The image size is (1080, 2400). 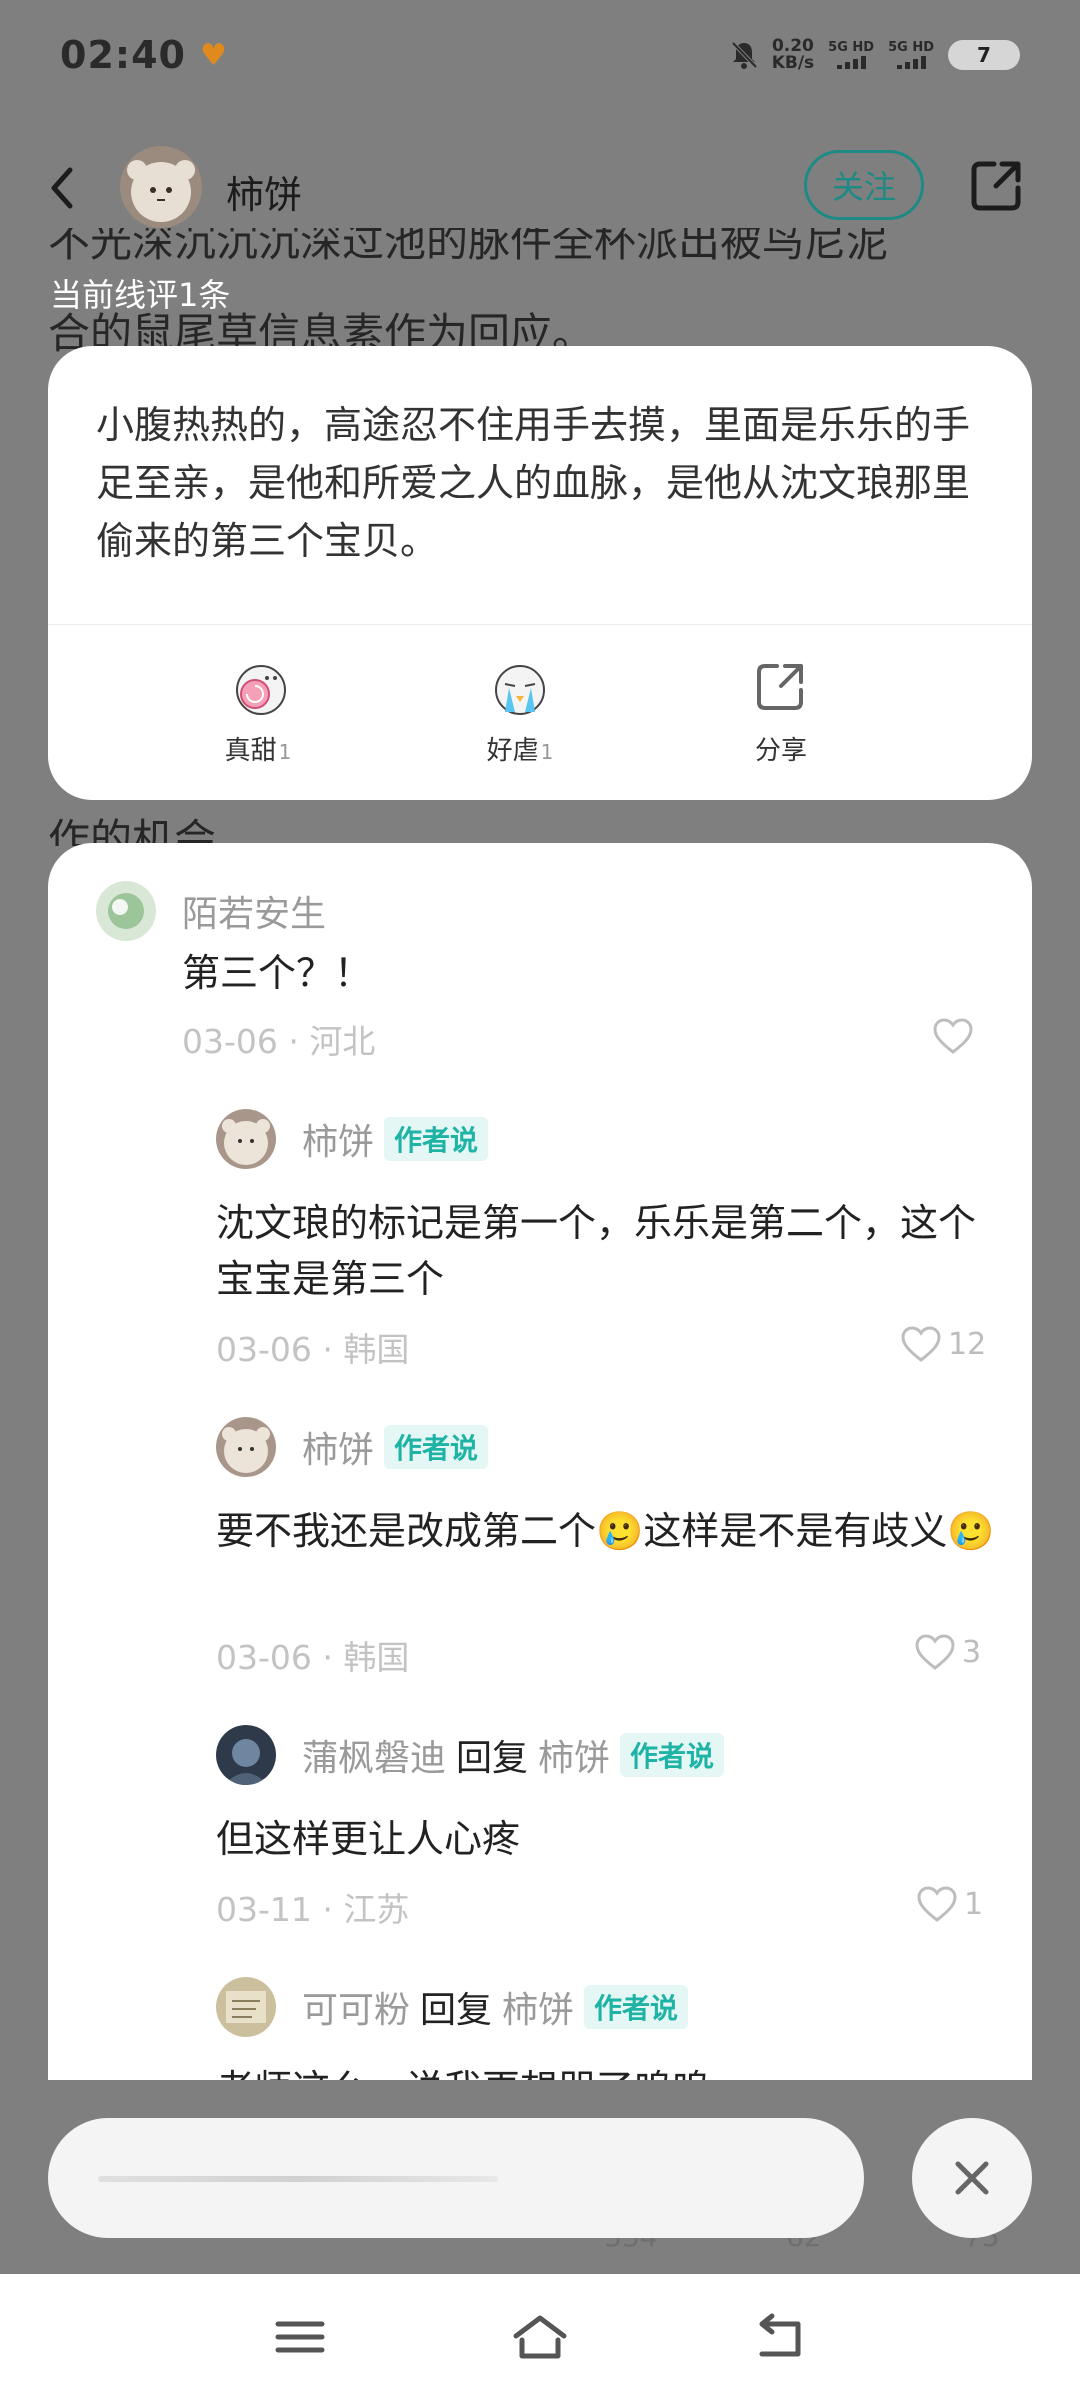 I want to click on close-button, so click(x=972, y=2178).